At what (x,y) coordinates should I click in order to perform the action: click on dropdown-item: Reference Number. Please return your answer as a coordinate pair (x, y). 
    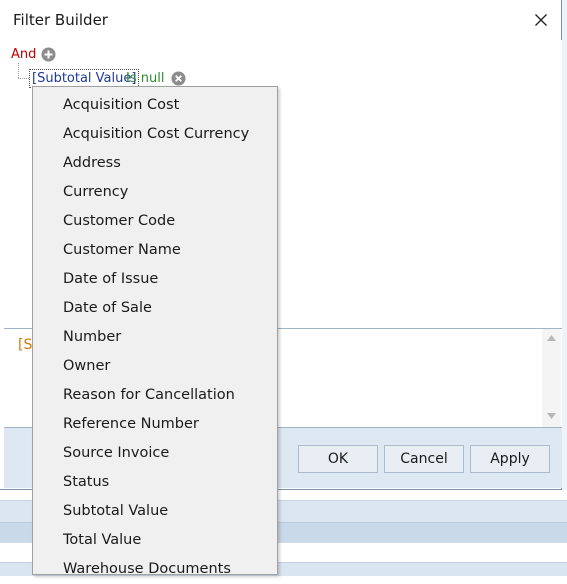
    Looking at the image, I should click on (155, 424).